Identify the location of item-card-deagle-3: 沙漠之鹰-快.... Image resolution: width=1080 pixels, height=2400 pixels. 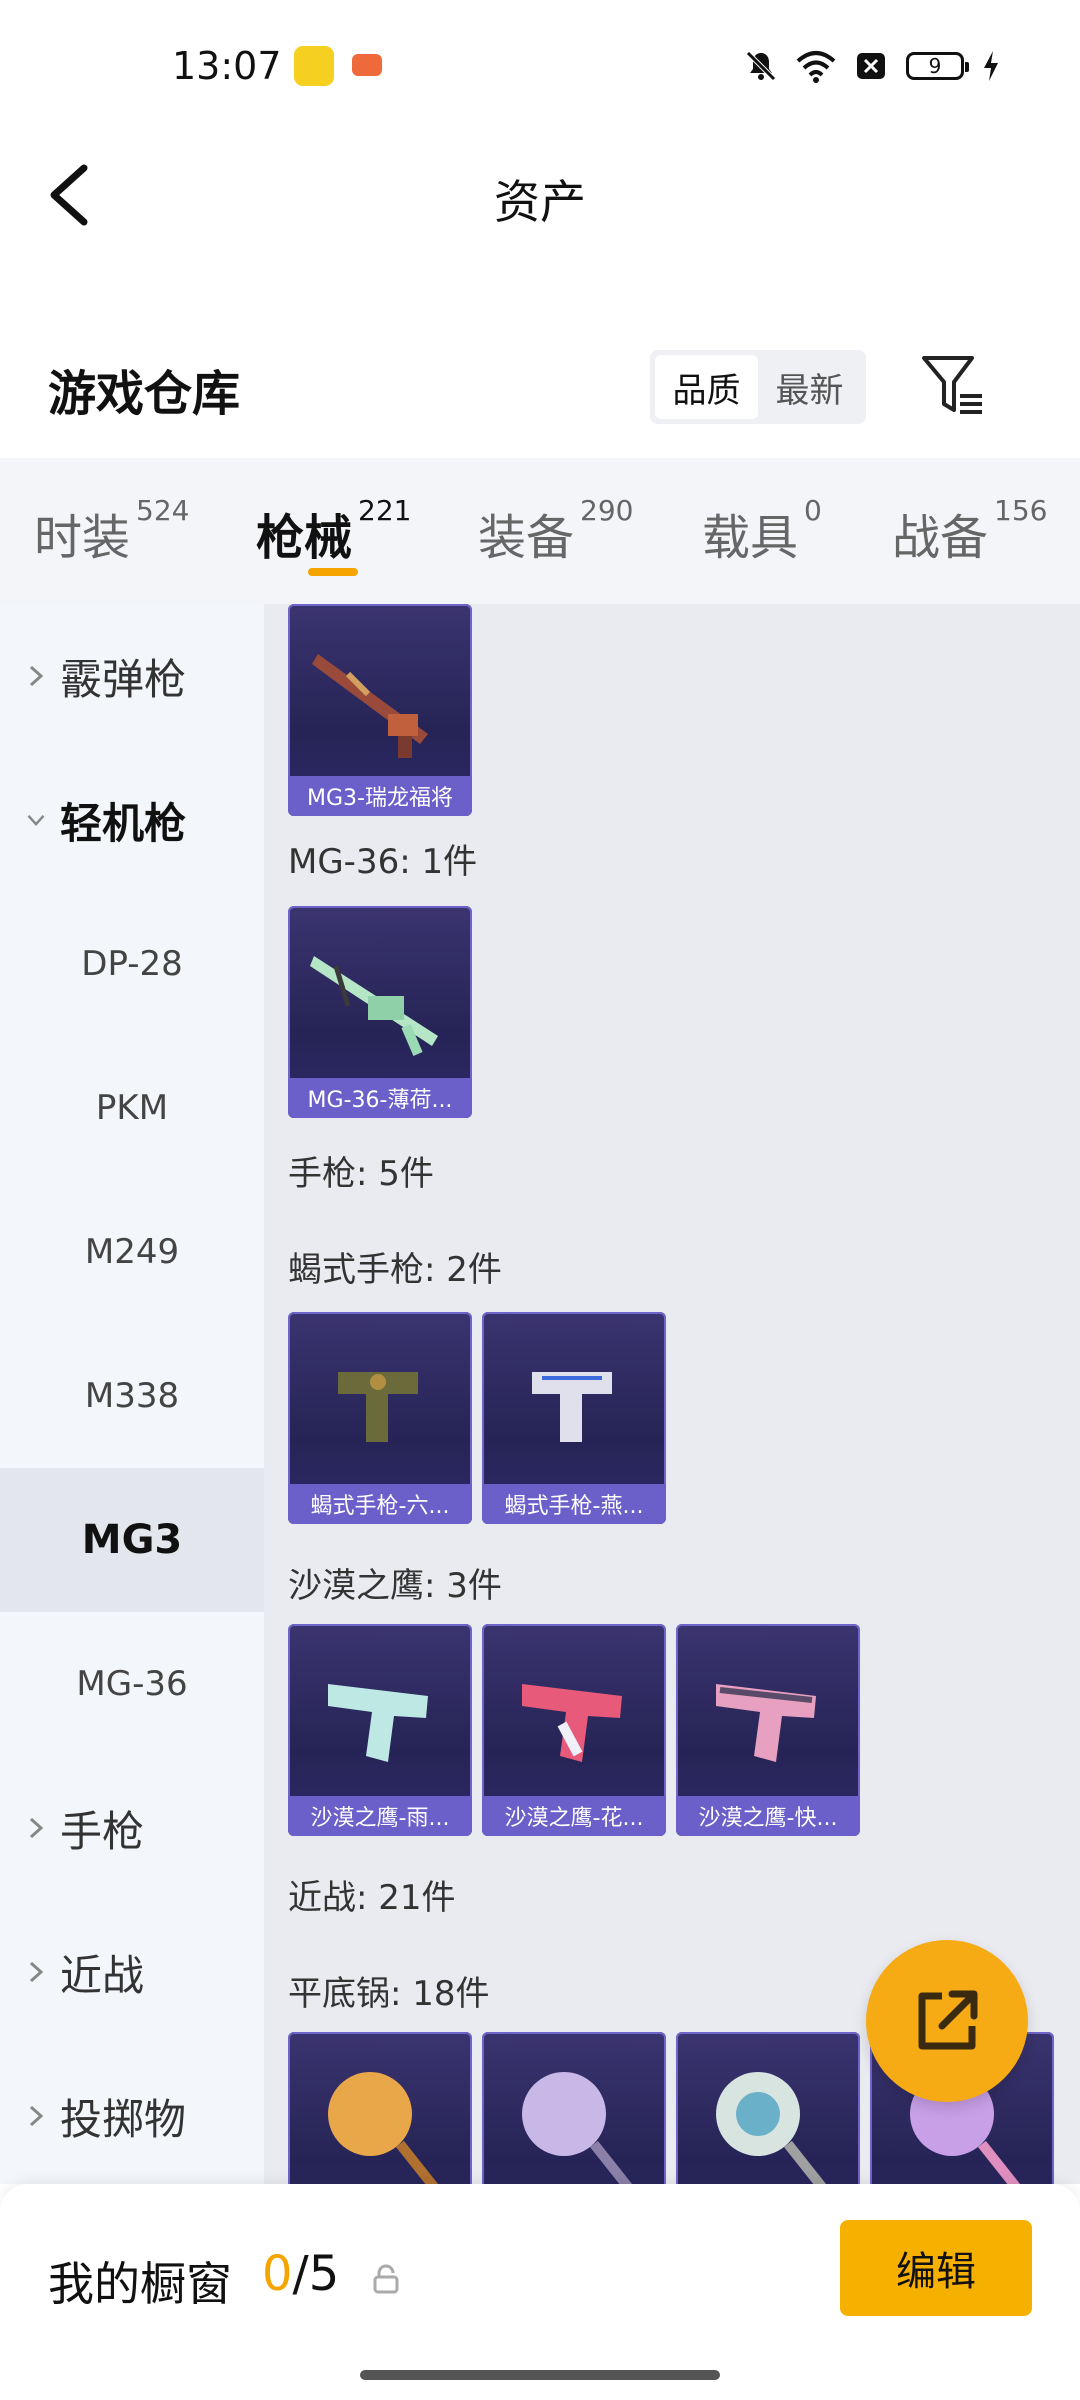
(768, 1730).